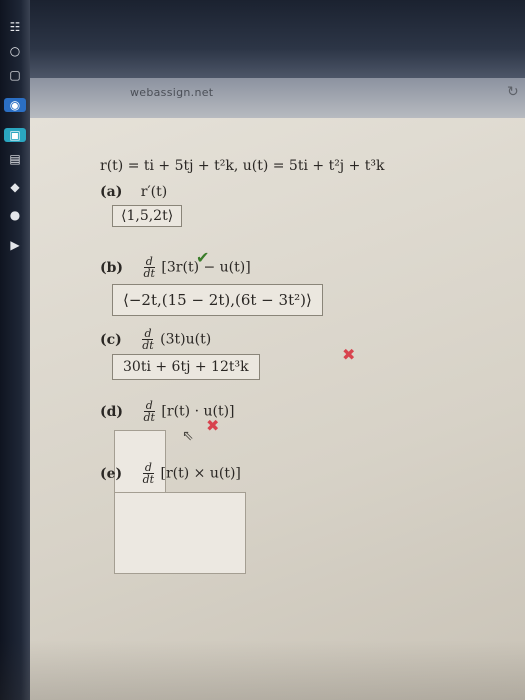 Image resolution: width=525 pixels, height=700 pixels. I want to click on browser-toolbar, so click(262, 98).